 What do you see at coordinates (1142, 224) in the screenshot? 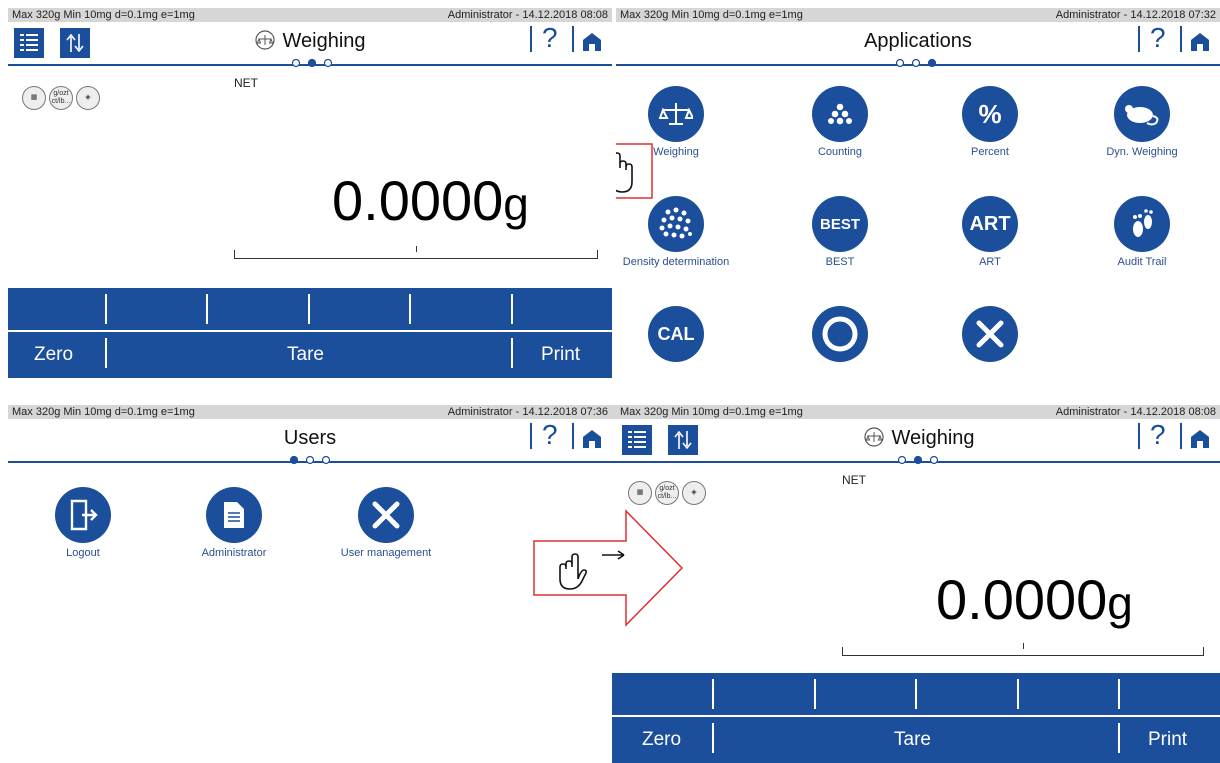
I see `footprint-icon` at bounding box center [1142, 224].